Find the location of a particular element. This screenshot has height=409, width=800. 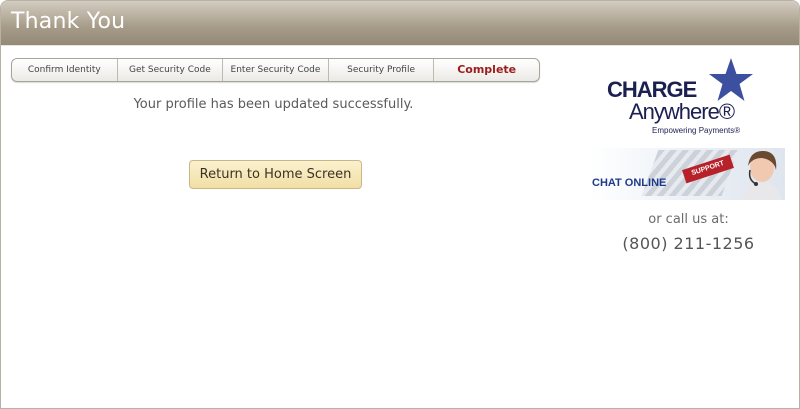

call-us-text: or call us at: is located at coordinates (688, 219).